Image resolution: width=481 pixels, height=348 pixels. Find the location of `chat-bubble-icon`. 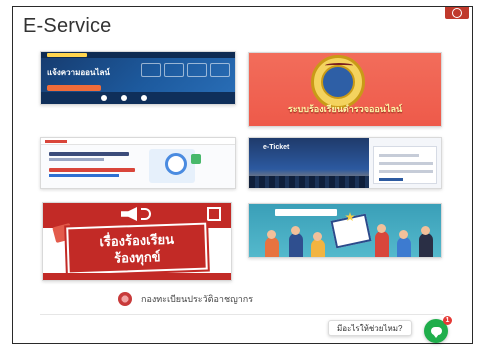

chat-bubble-icon is located at coordinates (436, 332).